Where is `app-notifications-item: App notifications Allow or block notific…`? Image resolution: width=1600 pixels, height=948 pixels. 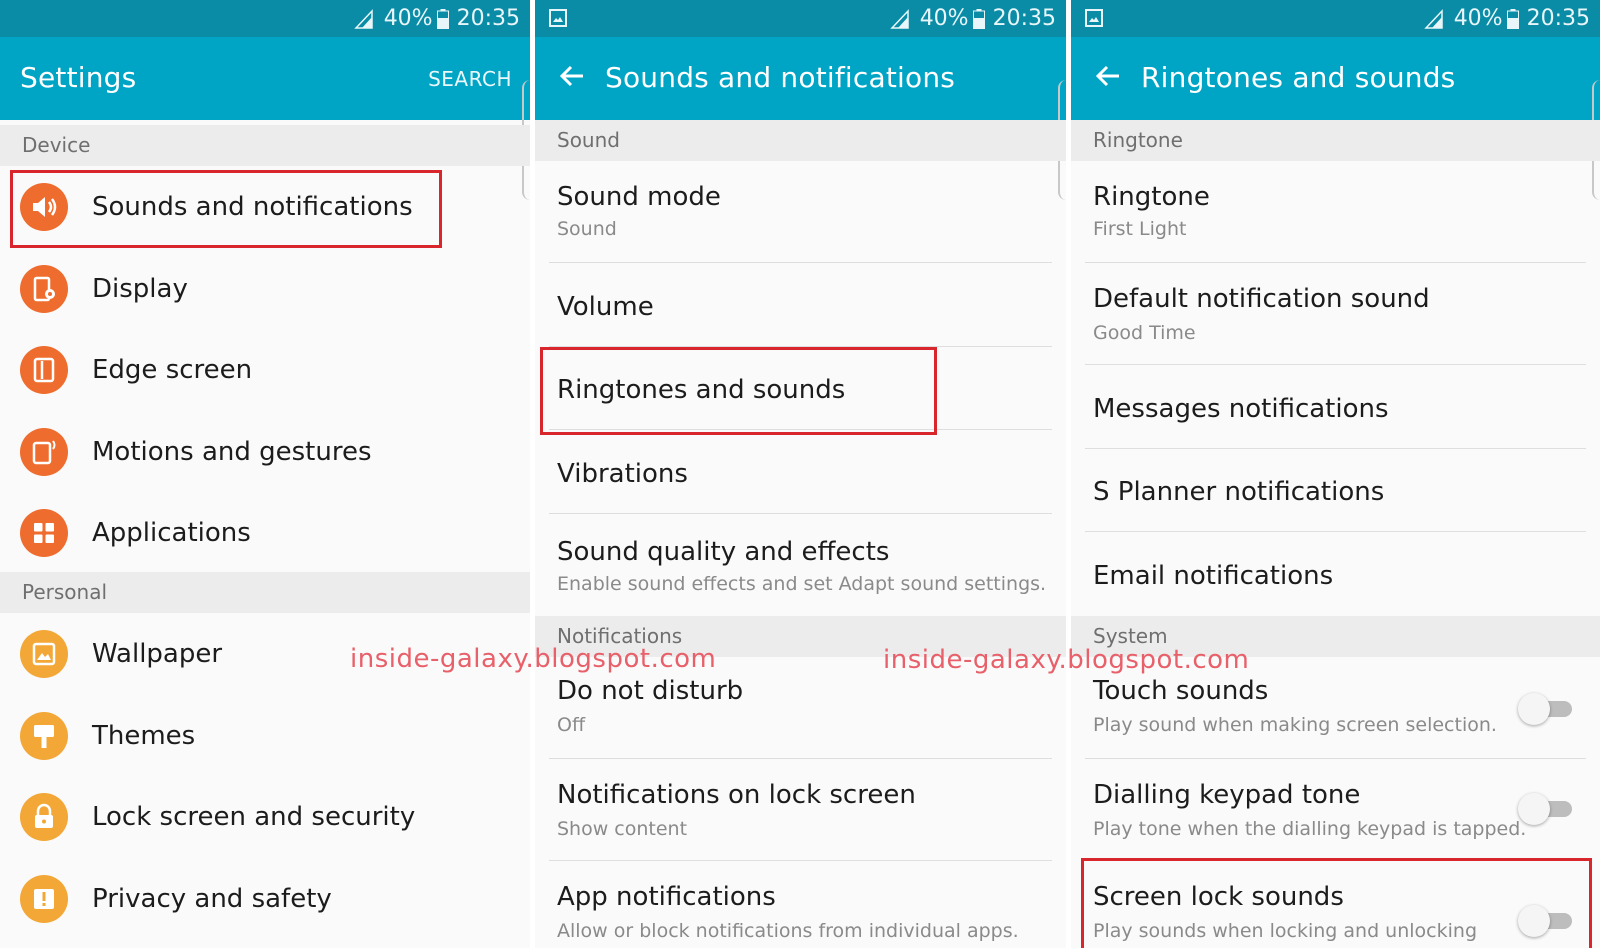 app-notifications-item: App notifications Allow or block notific… is located at coordinates (800, 904).